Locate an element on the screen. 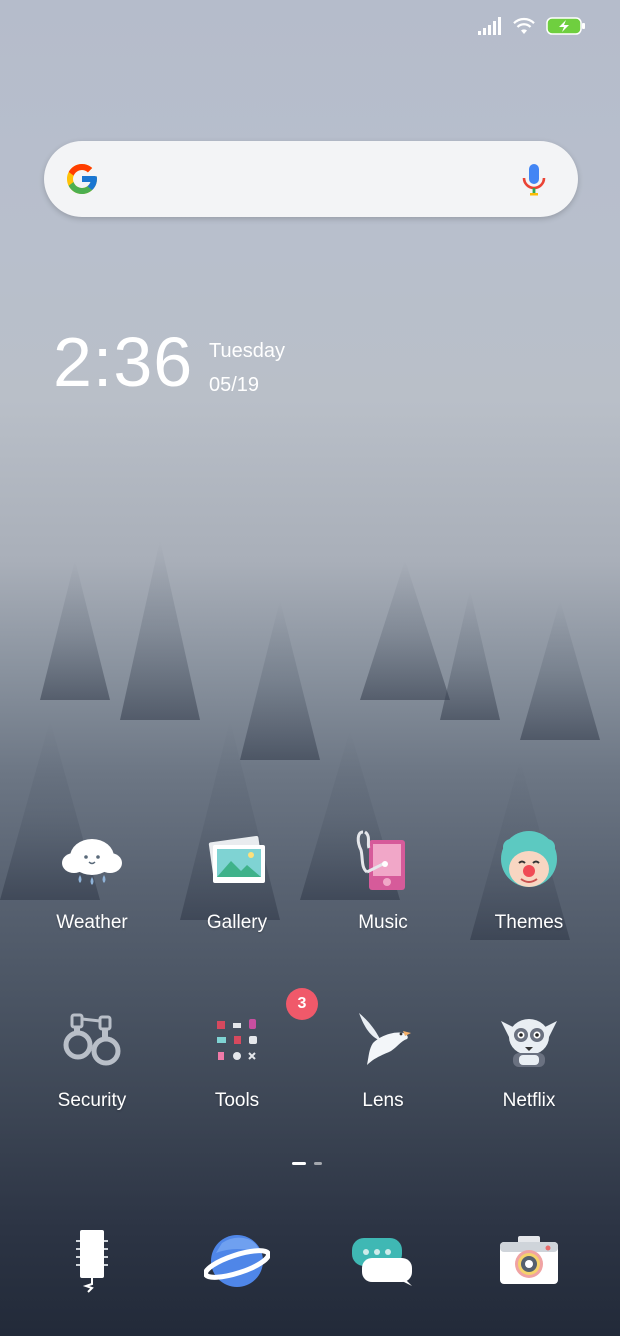 This screenshot has width=620, height=1336. clock-day: Tuesday is located at coordinates (247, 351).